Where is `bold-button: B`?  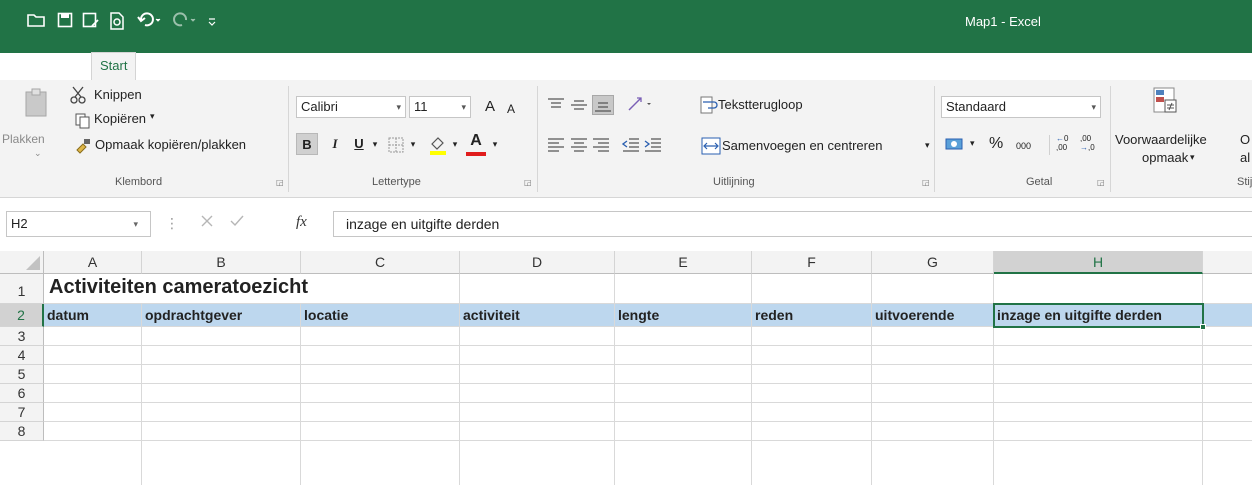
bold-button: B is located at coordinates (307, 144).